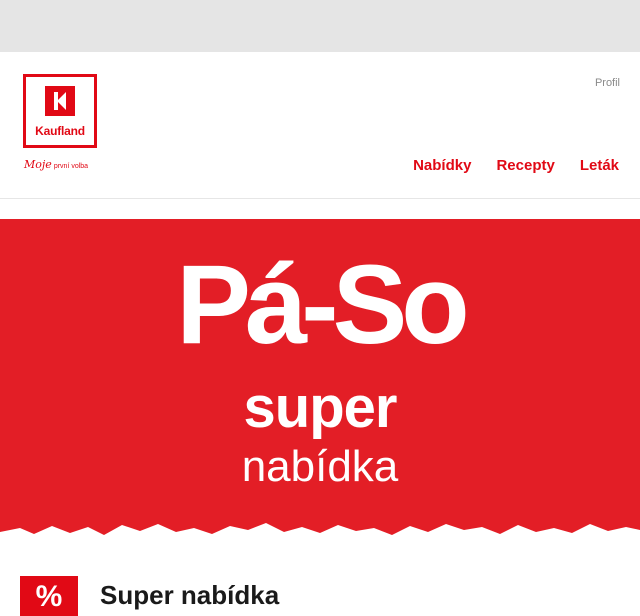 Image resolution: width=640 pixels, height=616 pixels. I want to click on nav-item-recepty: Recepty, so click(525, 165).